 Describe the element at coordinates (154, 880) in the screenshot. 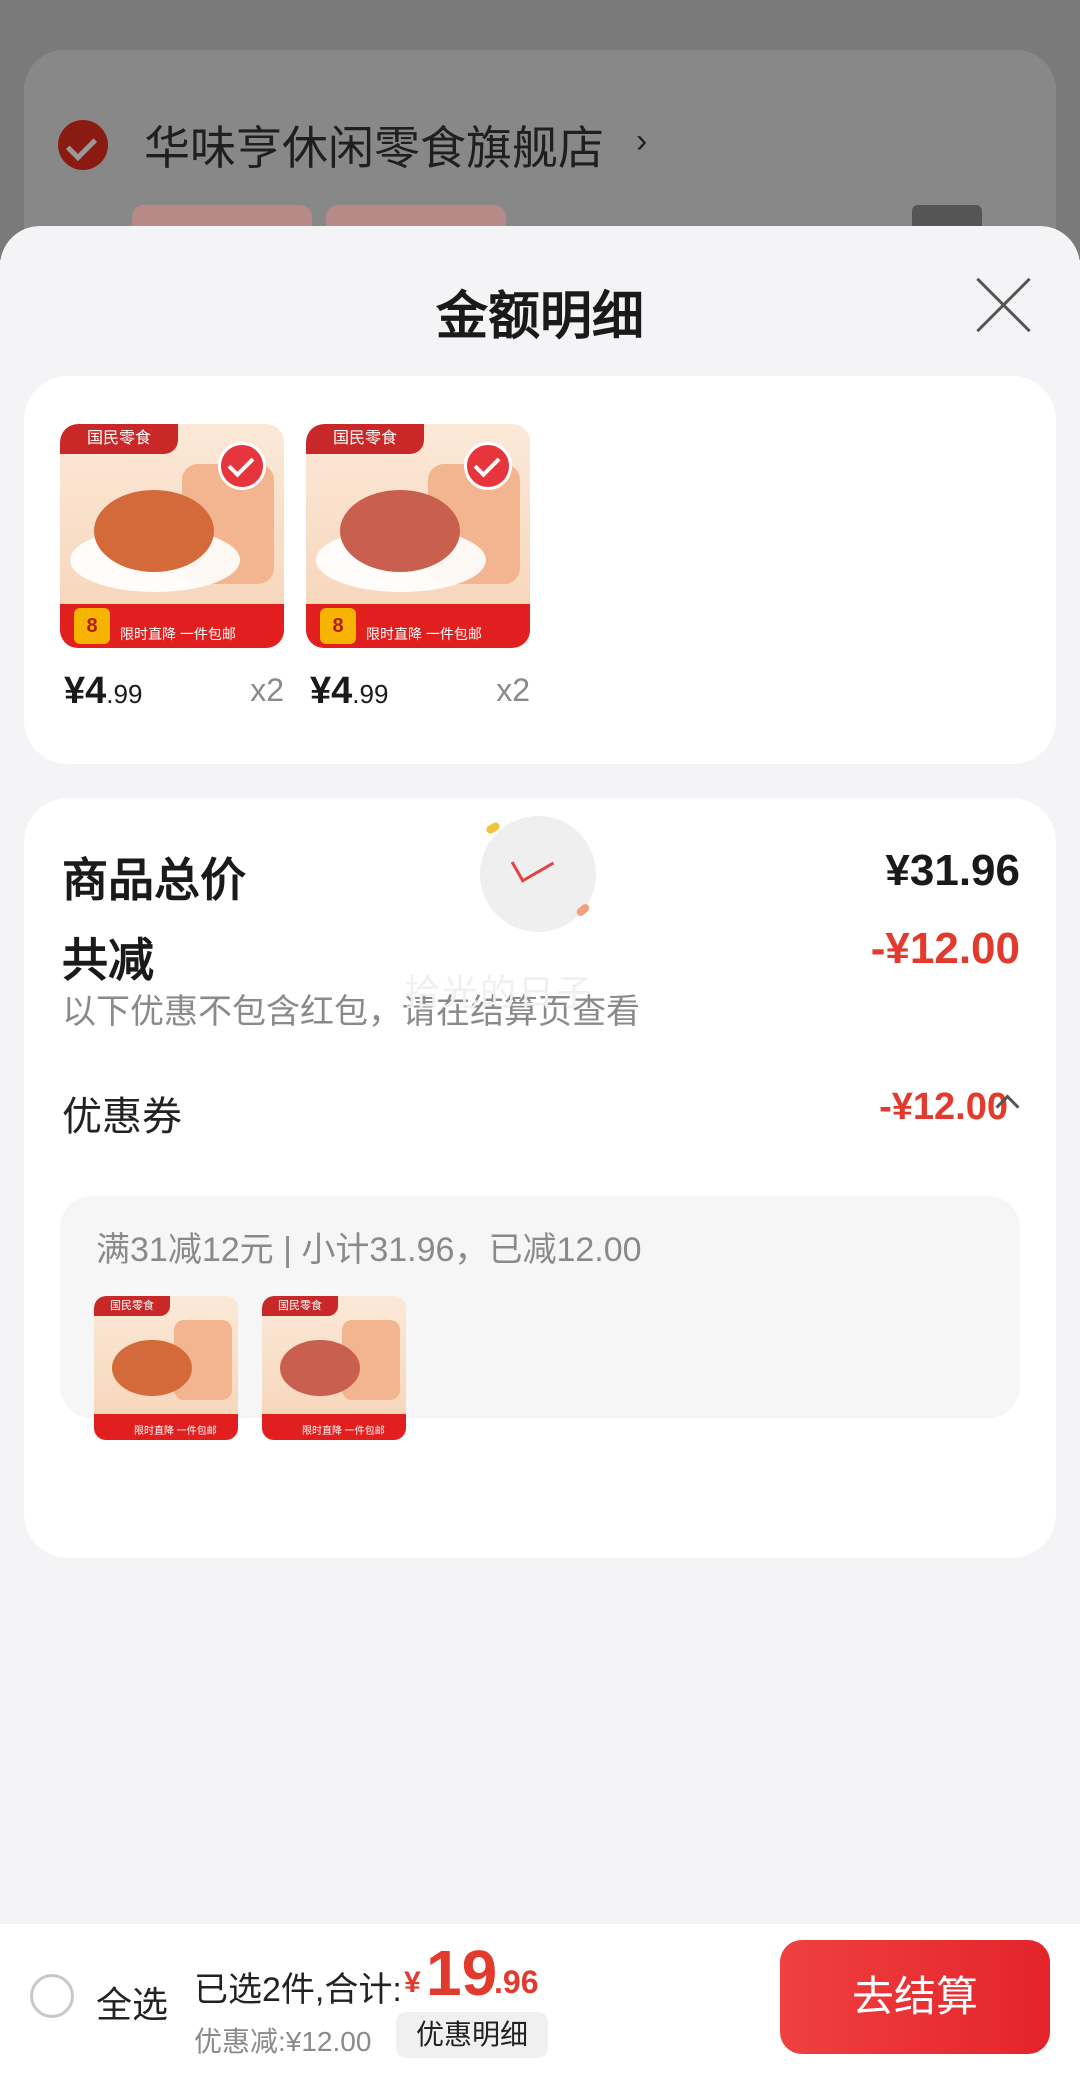

I see `total-price-label: 商品总价` at that location.